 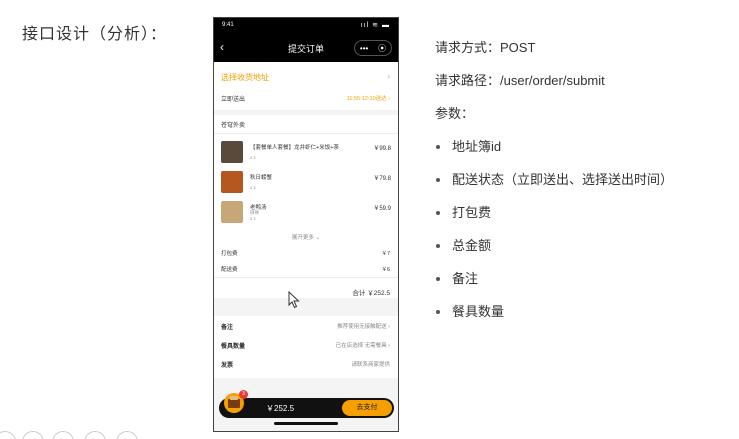 I want to click on param-text: 餐具数量, so click(x=478, y=311).